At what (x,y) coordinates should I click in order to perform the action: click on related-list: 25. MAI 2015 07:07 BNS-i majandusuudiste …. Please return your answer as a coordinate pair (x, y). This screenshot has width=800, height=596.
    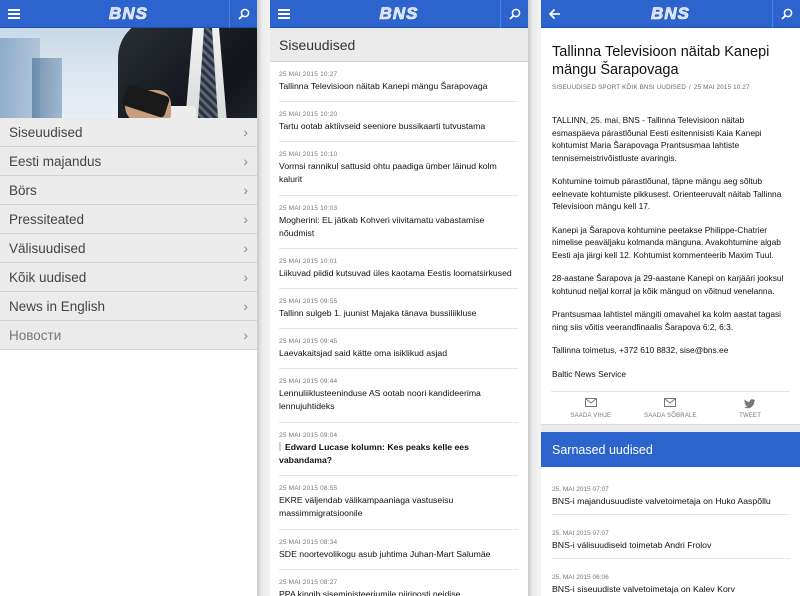
    Looking at the image, I should click on (670, 531).